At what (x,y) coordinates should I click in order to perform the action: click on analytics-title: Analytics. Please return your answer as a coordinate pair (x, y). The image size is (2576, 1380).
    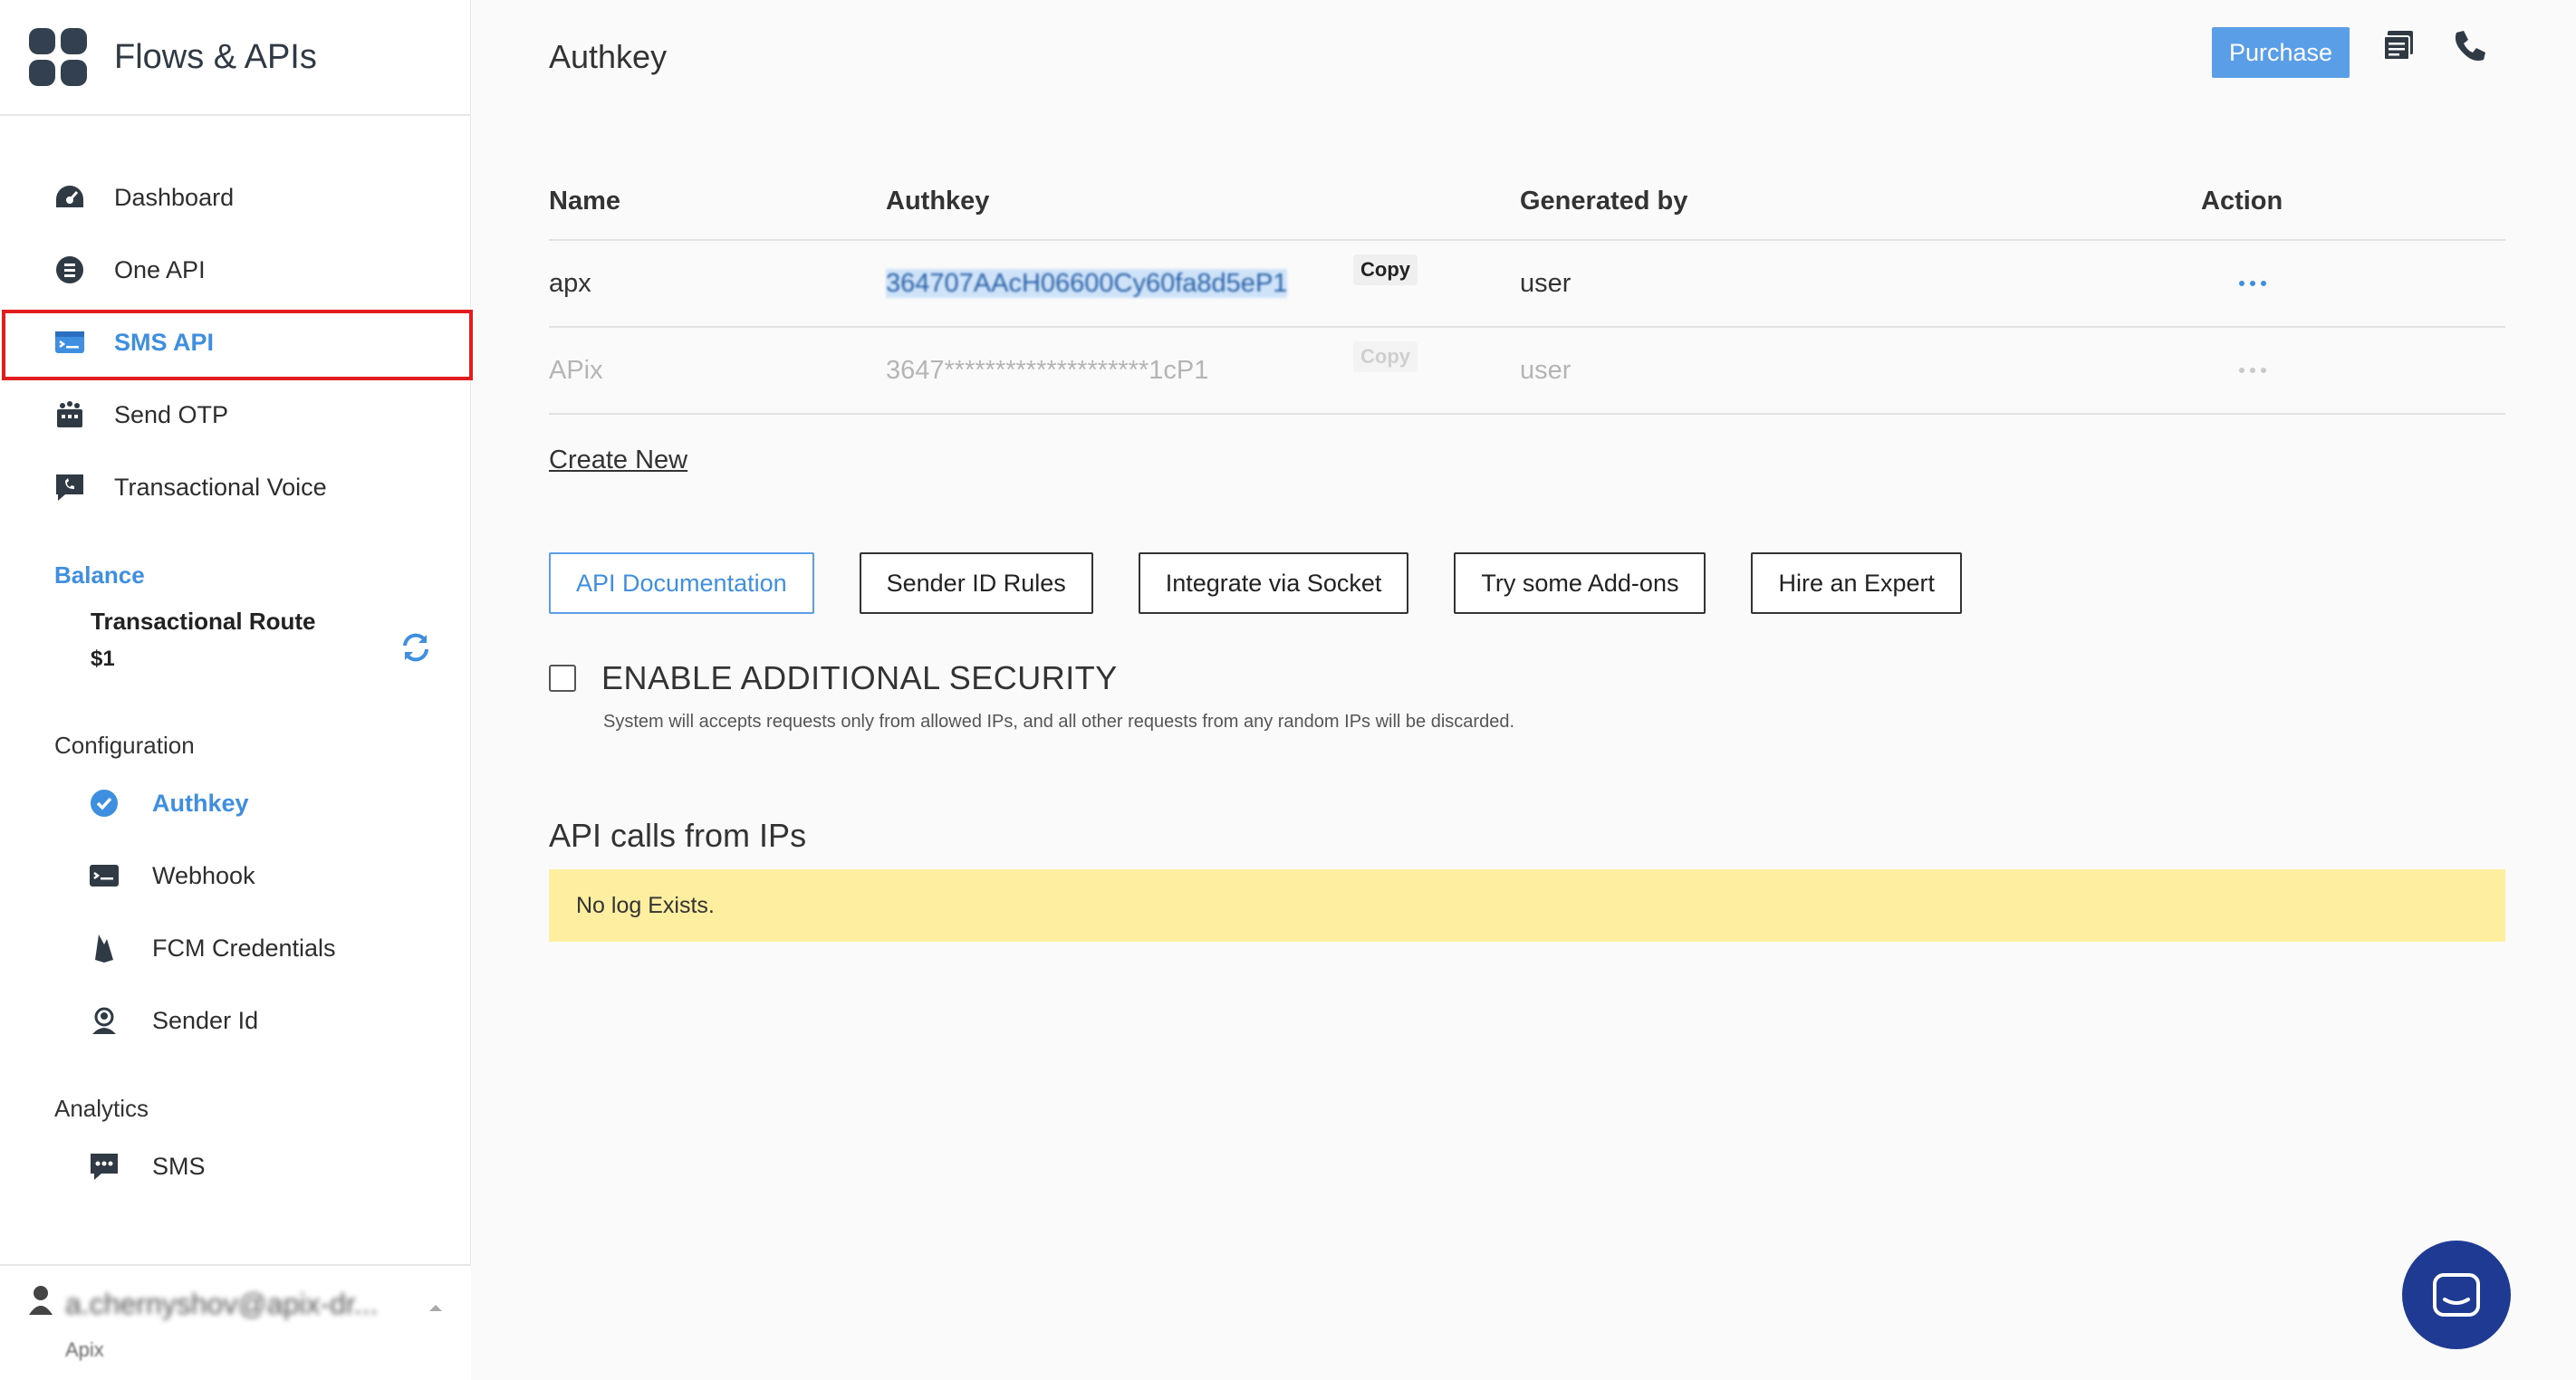
    Looking at the image, I should click on (101, 1108).